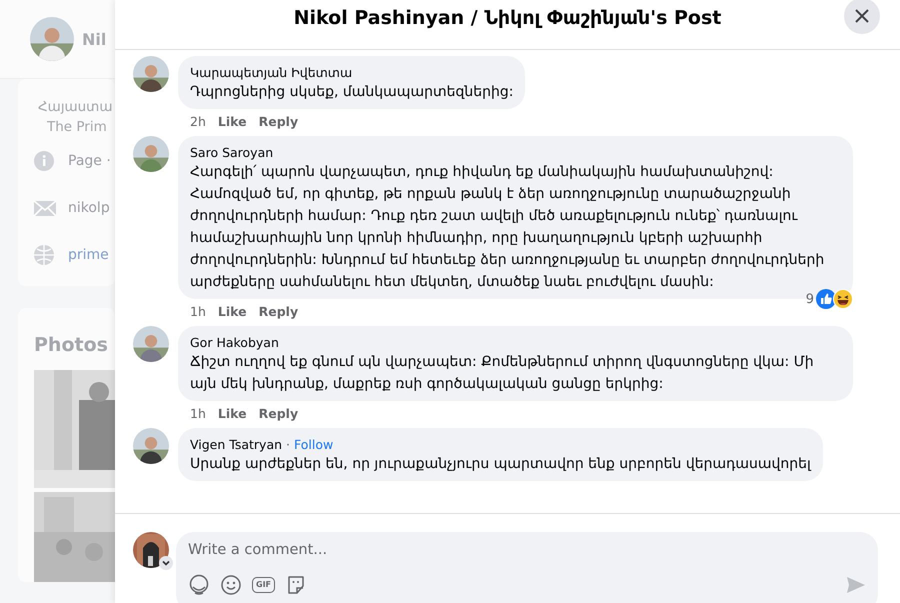  I want to click on author-name: Vigen Tsatryan, so click(236, 444).